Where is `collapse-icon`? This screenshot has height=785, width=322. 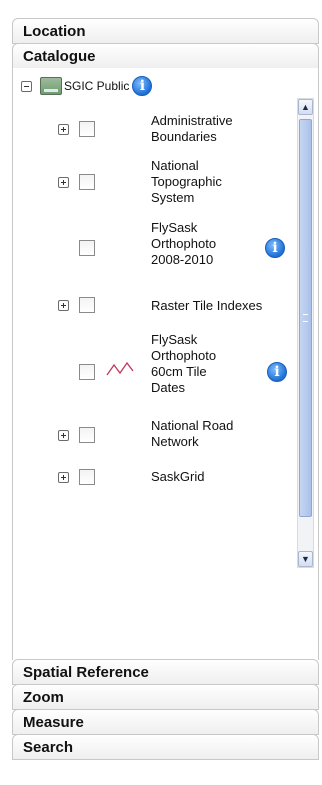
collapse-icon is located at coordinates (26, 86).